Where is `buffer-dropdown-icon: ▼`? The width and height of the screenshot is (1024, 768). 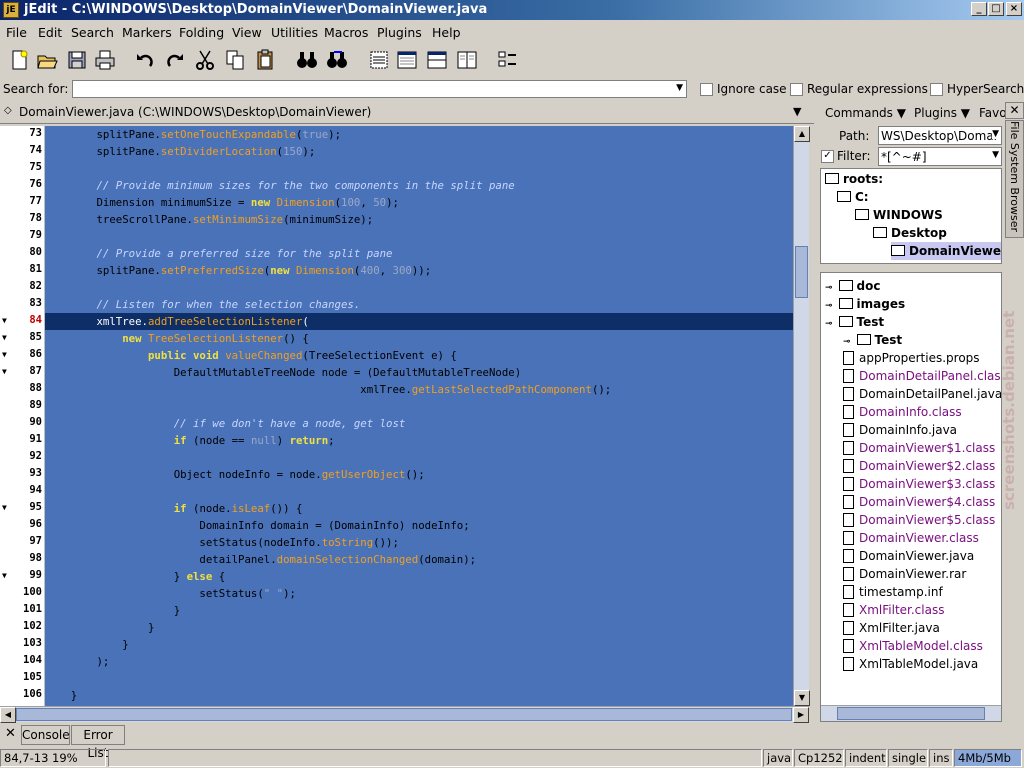
buffer-dropdown-icon: ▼ is located at coordinates (797, 111).